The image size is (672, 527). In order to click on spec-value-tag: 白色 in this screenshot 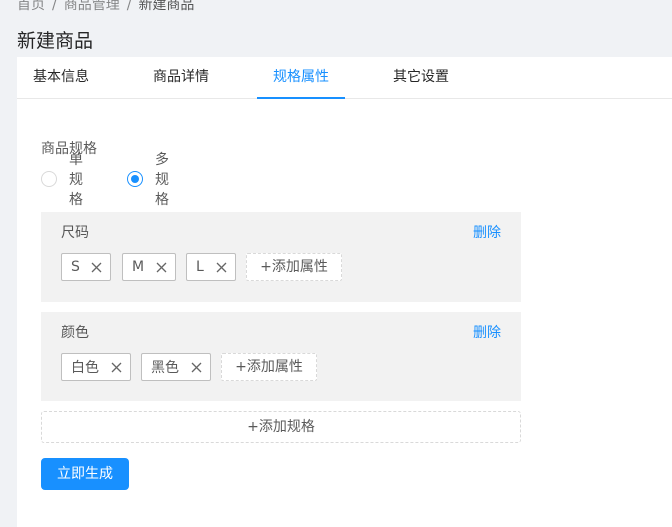, I will do `click(96, 367)`.